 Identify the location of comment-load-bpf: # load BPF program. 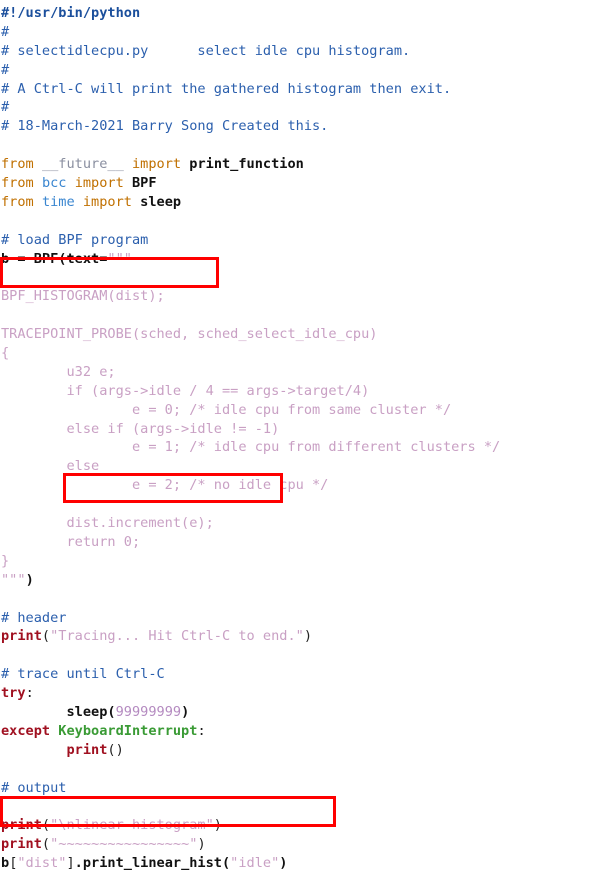
(75, 239).